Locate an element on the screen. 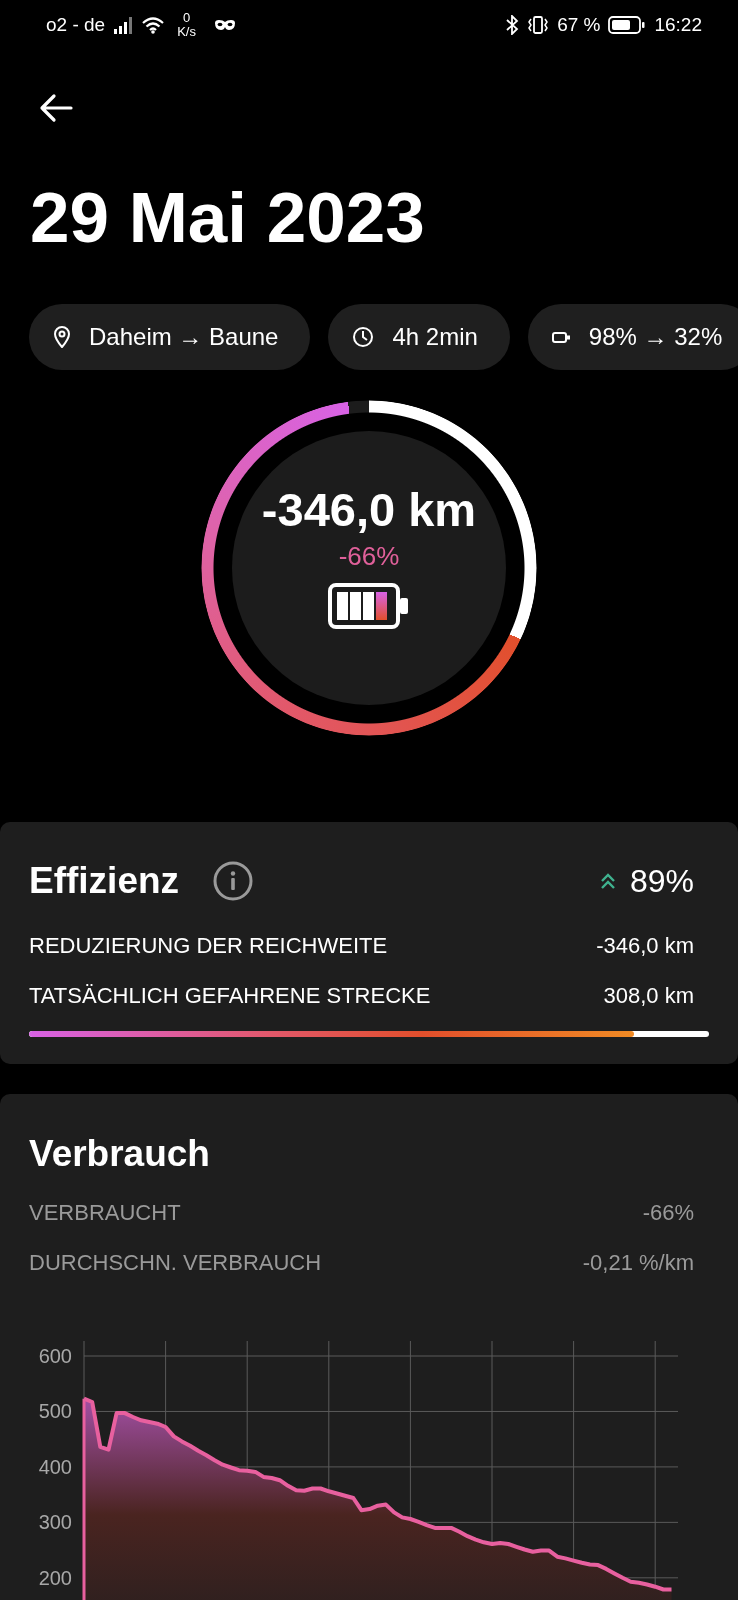  range-value: -346,0 km is located at coordinates (369, 510).